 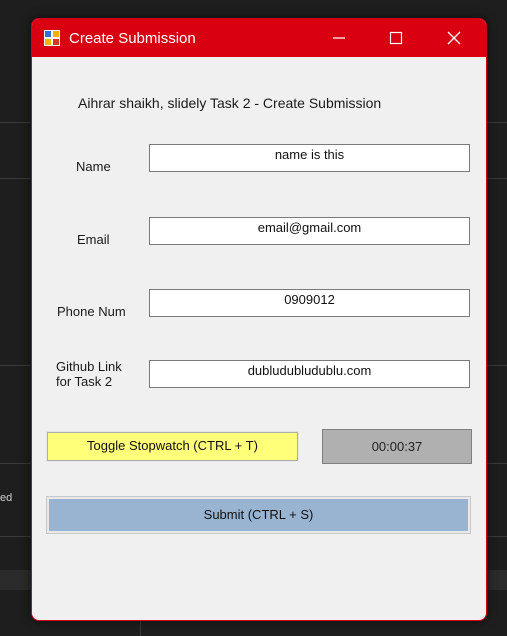 I want to click on close-button, so click(x=454, y=38).